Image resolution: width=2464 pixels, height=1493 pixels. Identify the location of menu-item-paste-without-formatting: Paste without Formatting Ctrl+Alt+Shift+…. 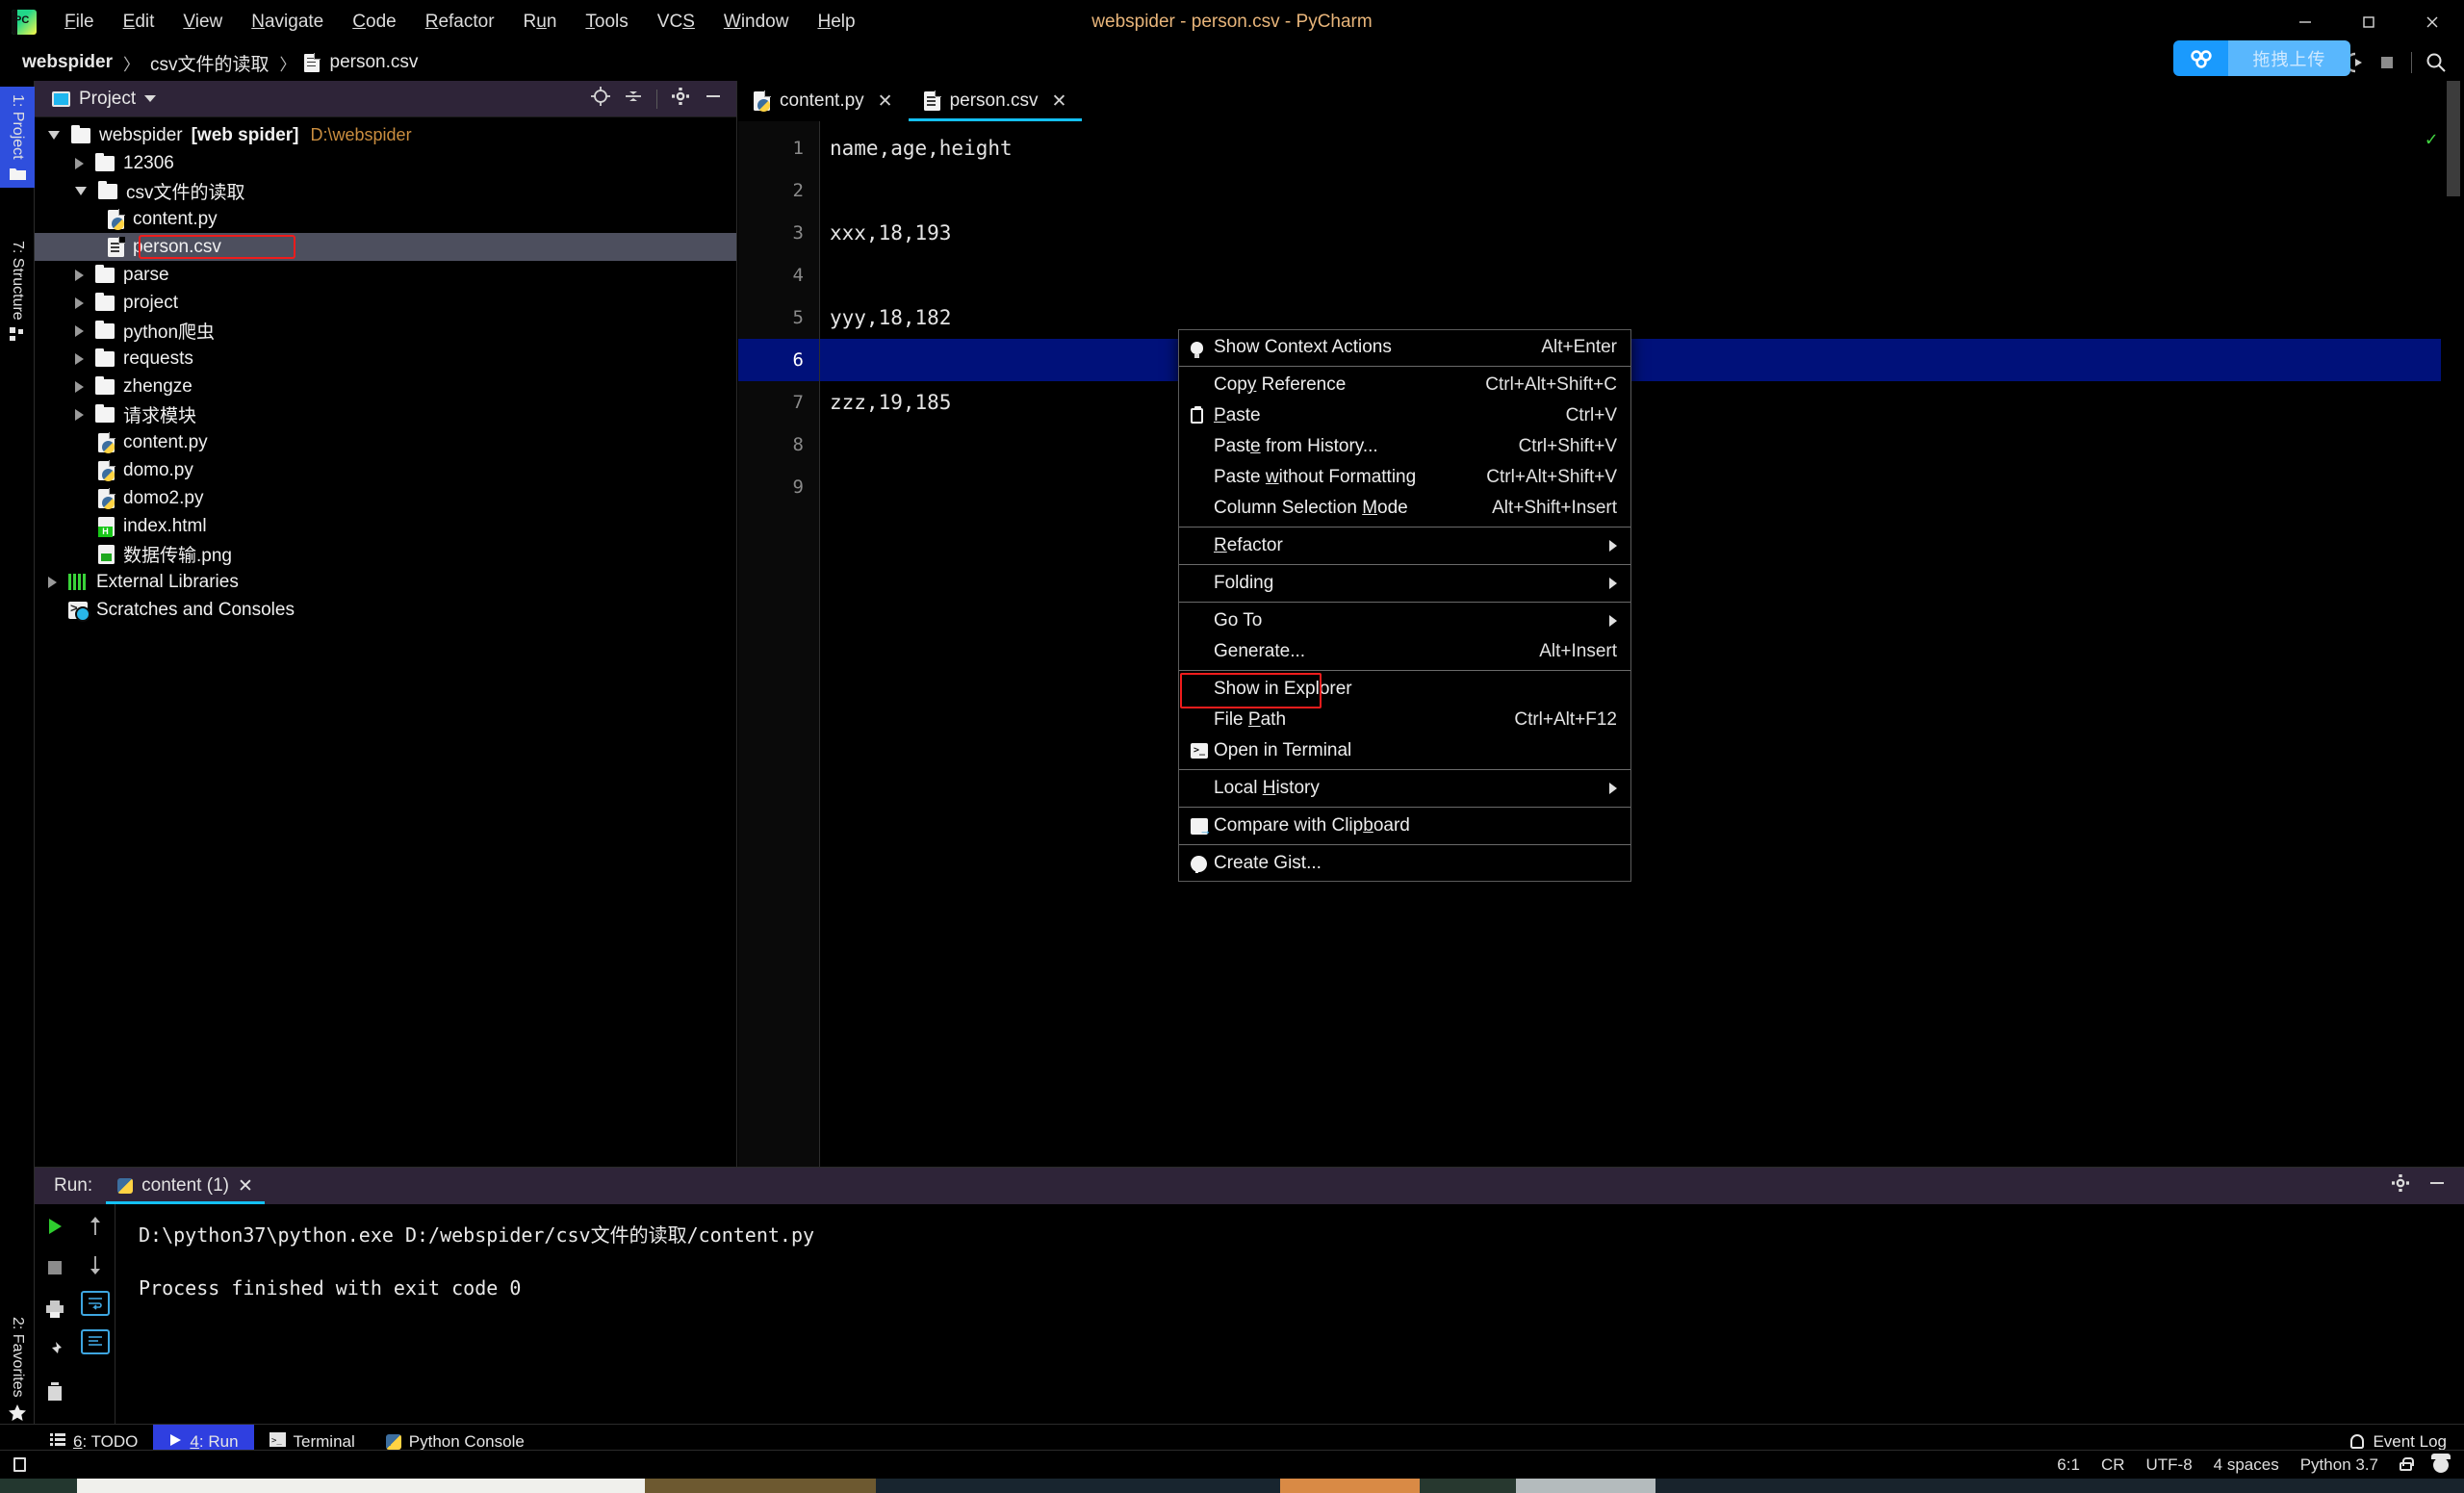
(1404, 477).